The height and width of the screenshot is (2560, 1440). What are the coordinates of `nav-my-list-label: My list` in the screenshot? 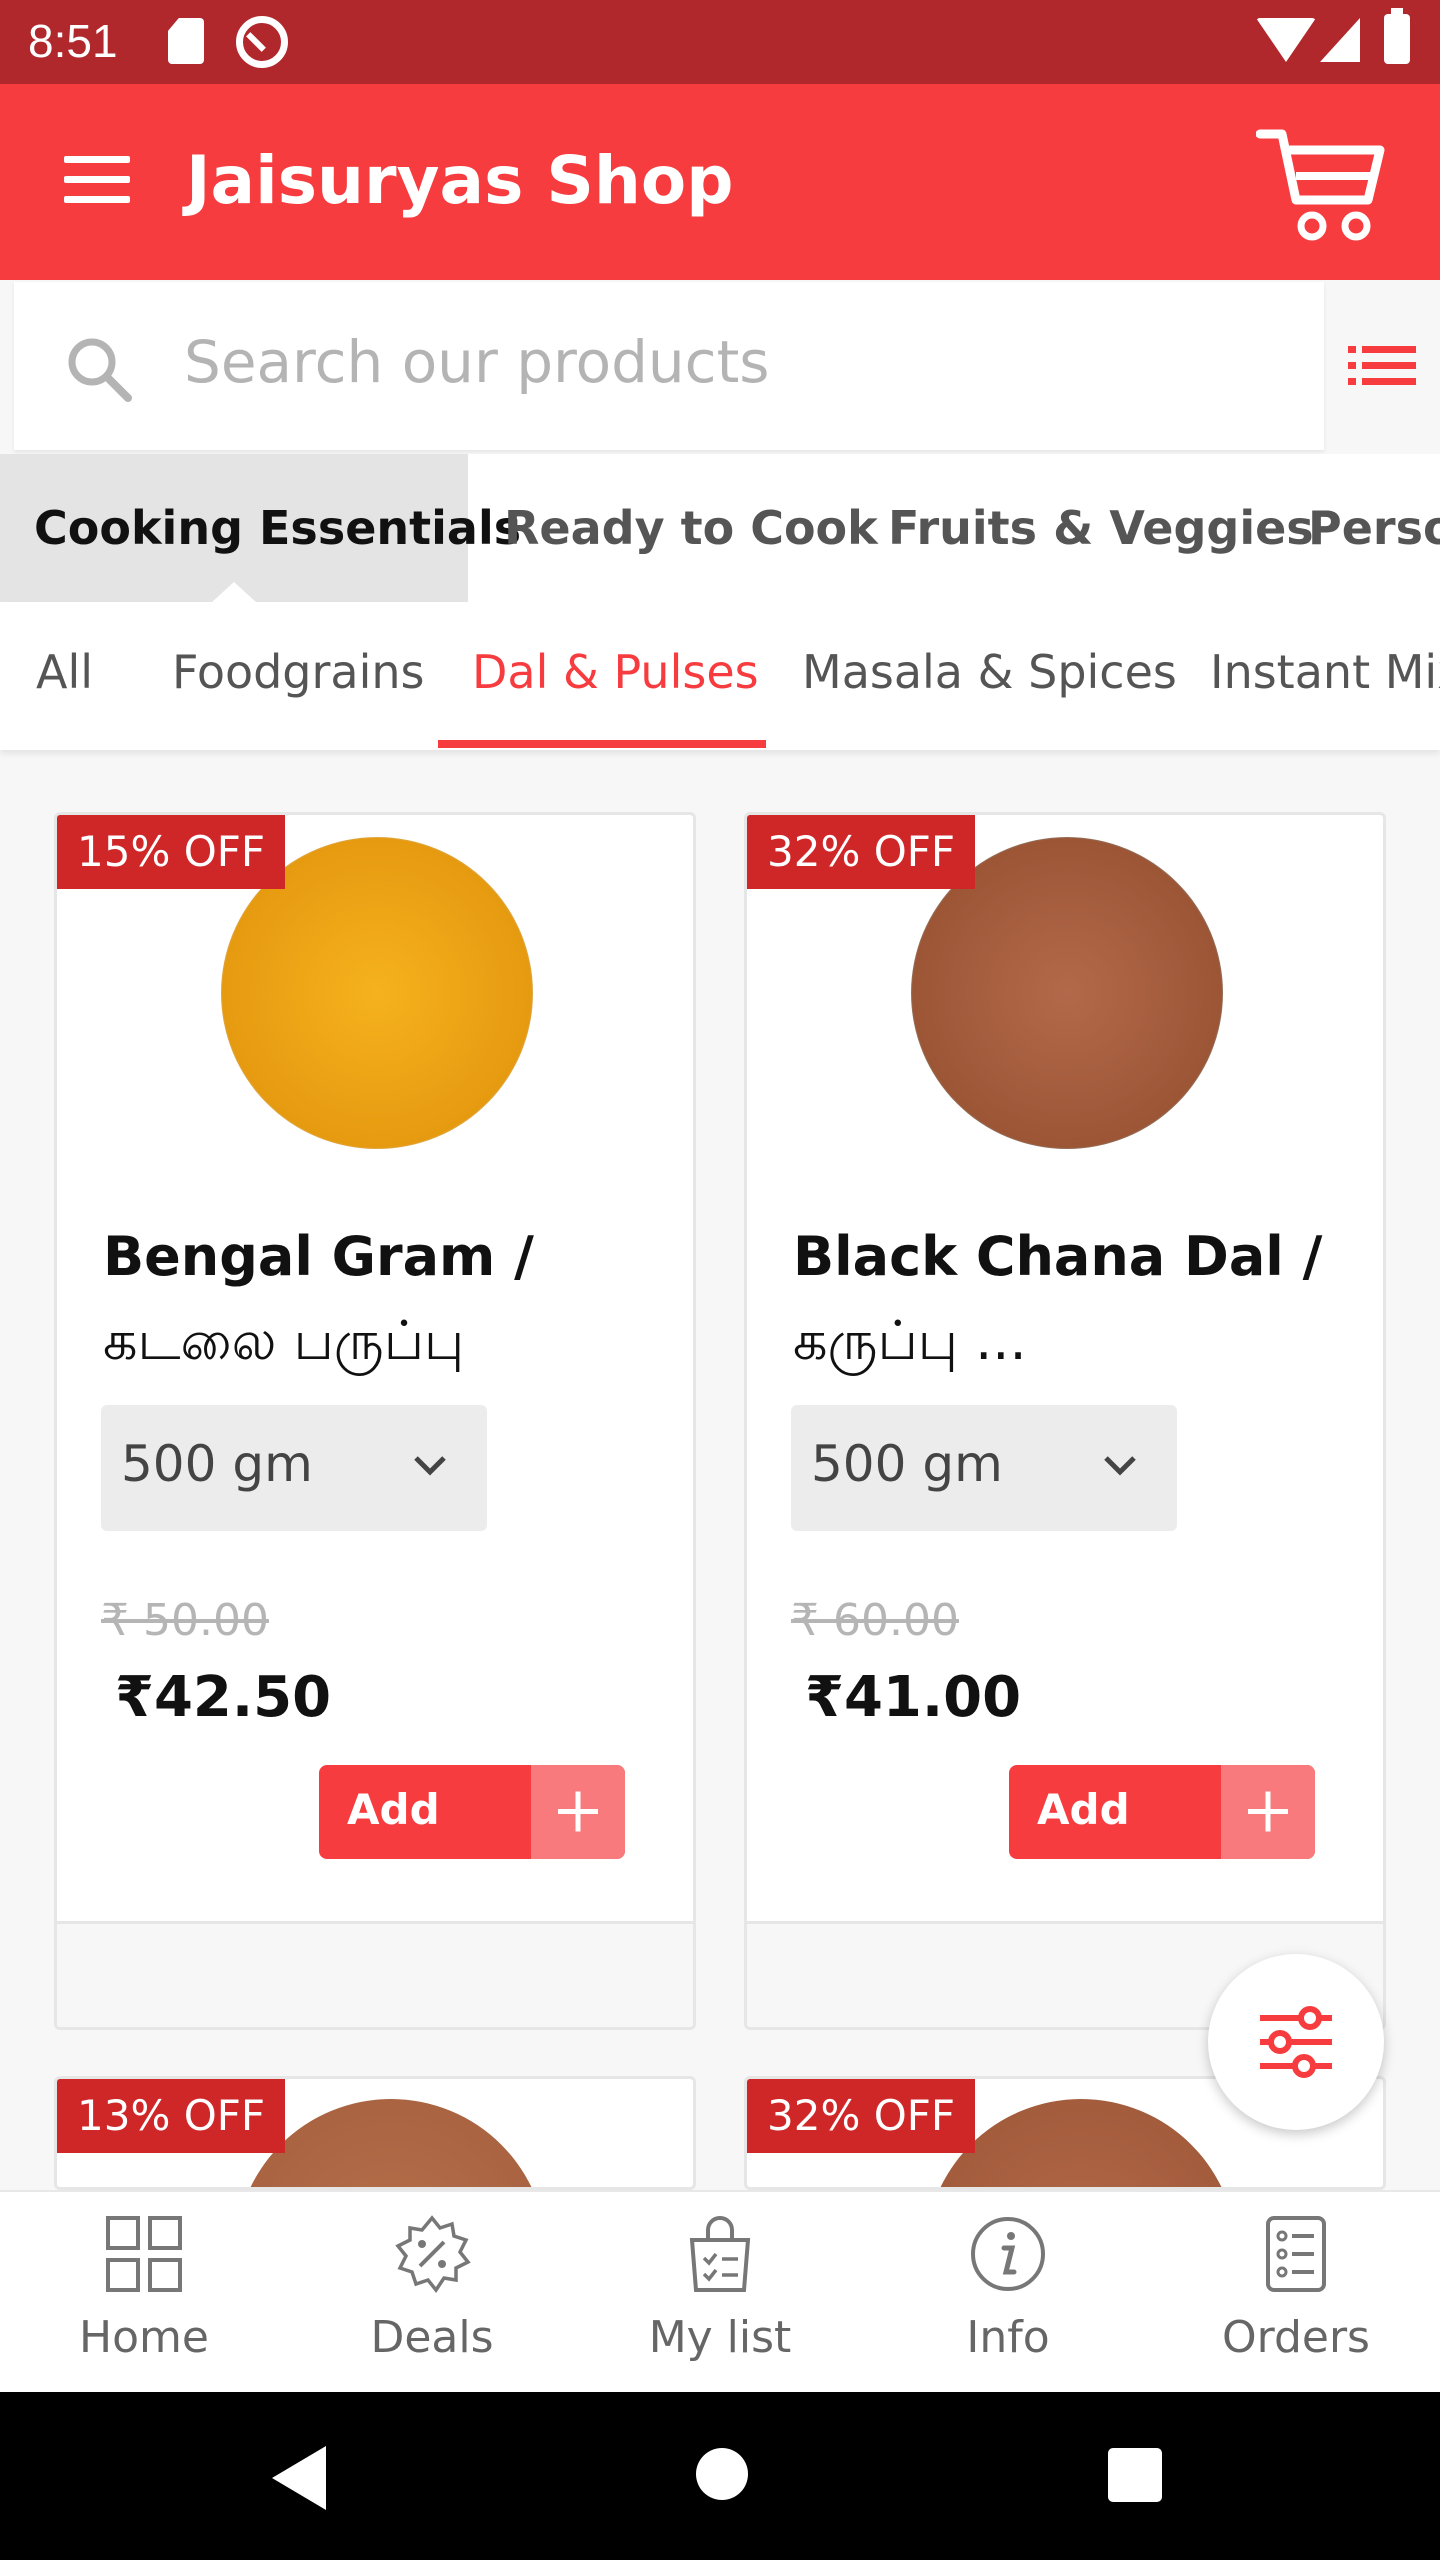 It's located at (720, 2337).